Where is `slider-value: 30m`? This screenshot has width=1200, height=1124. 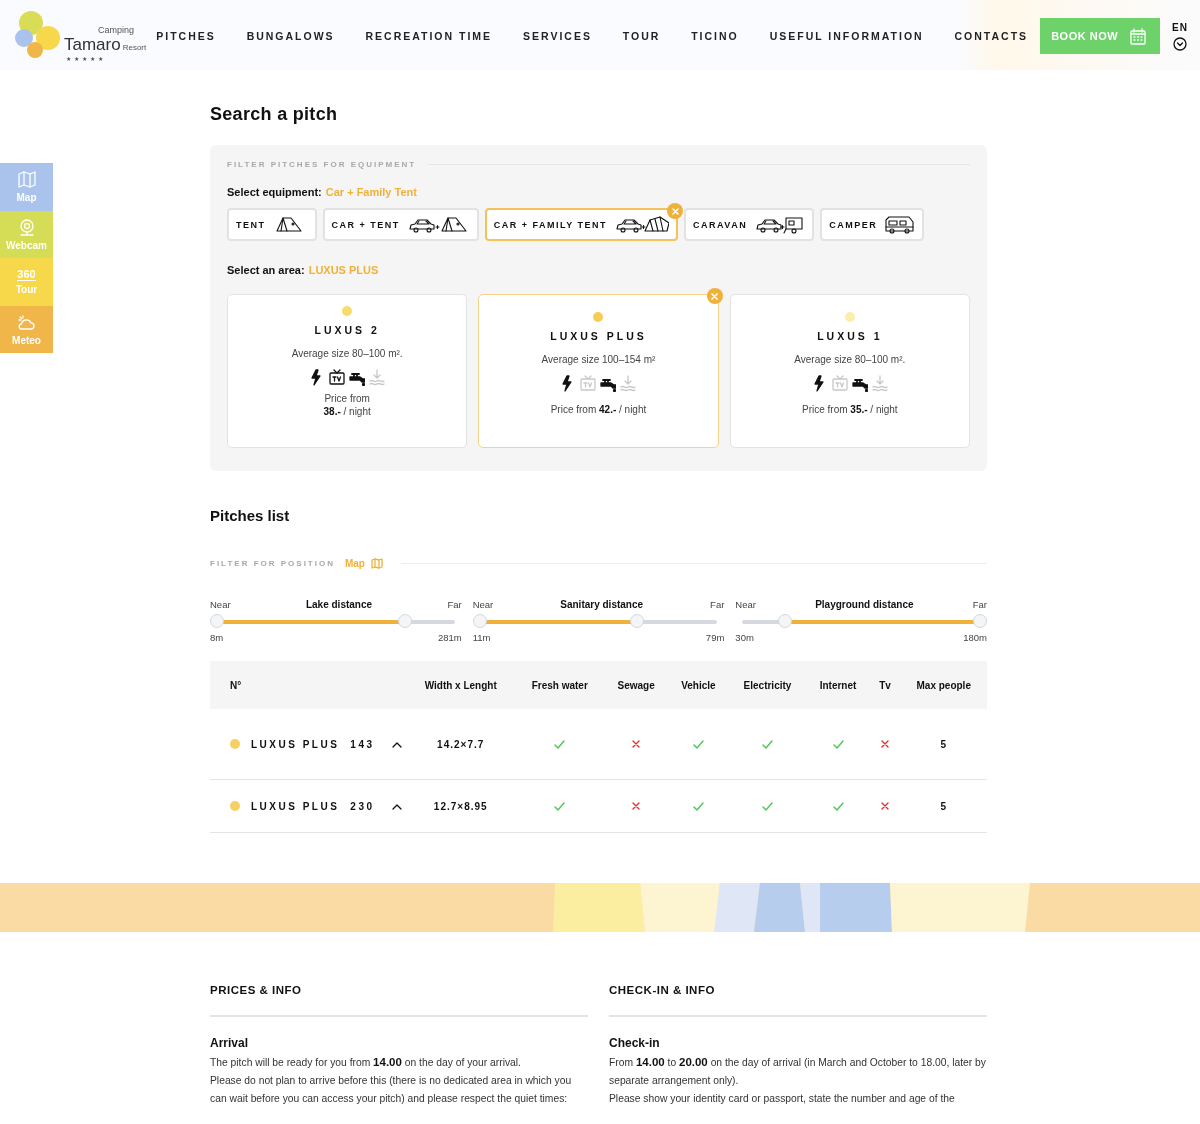 slider-value: 30m is located at coordinates (744, 637).